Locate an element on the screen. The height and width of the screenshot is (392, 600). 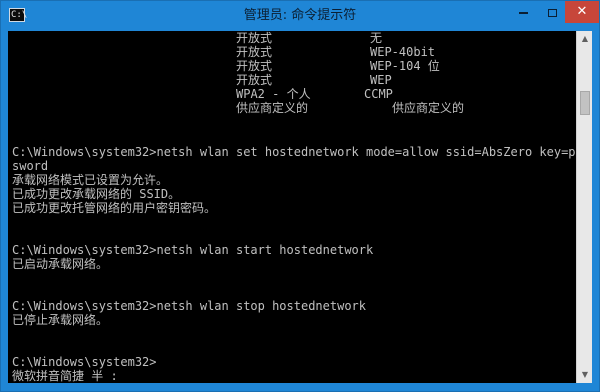
maximize-icon is located at coordinates (552, 12).